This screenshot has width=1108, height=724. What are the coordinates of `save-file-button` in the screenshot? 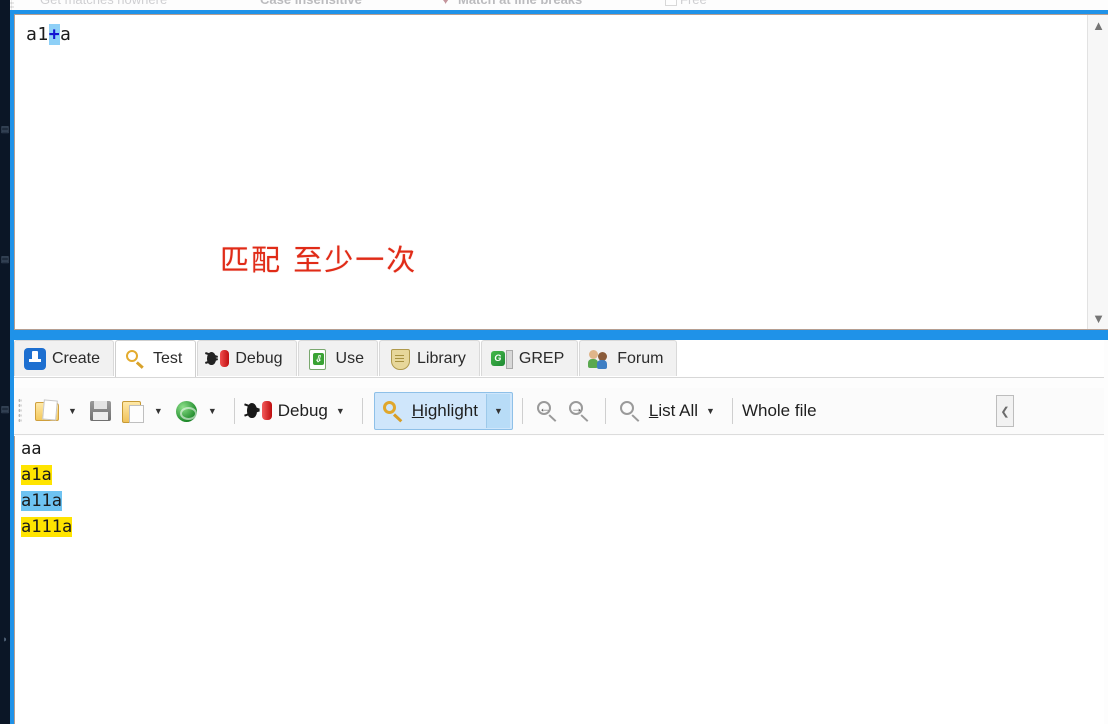 It's located at (101, 411).